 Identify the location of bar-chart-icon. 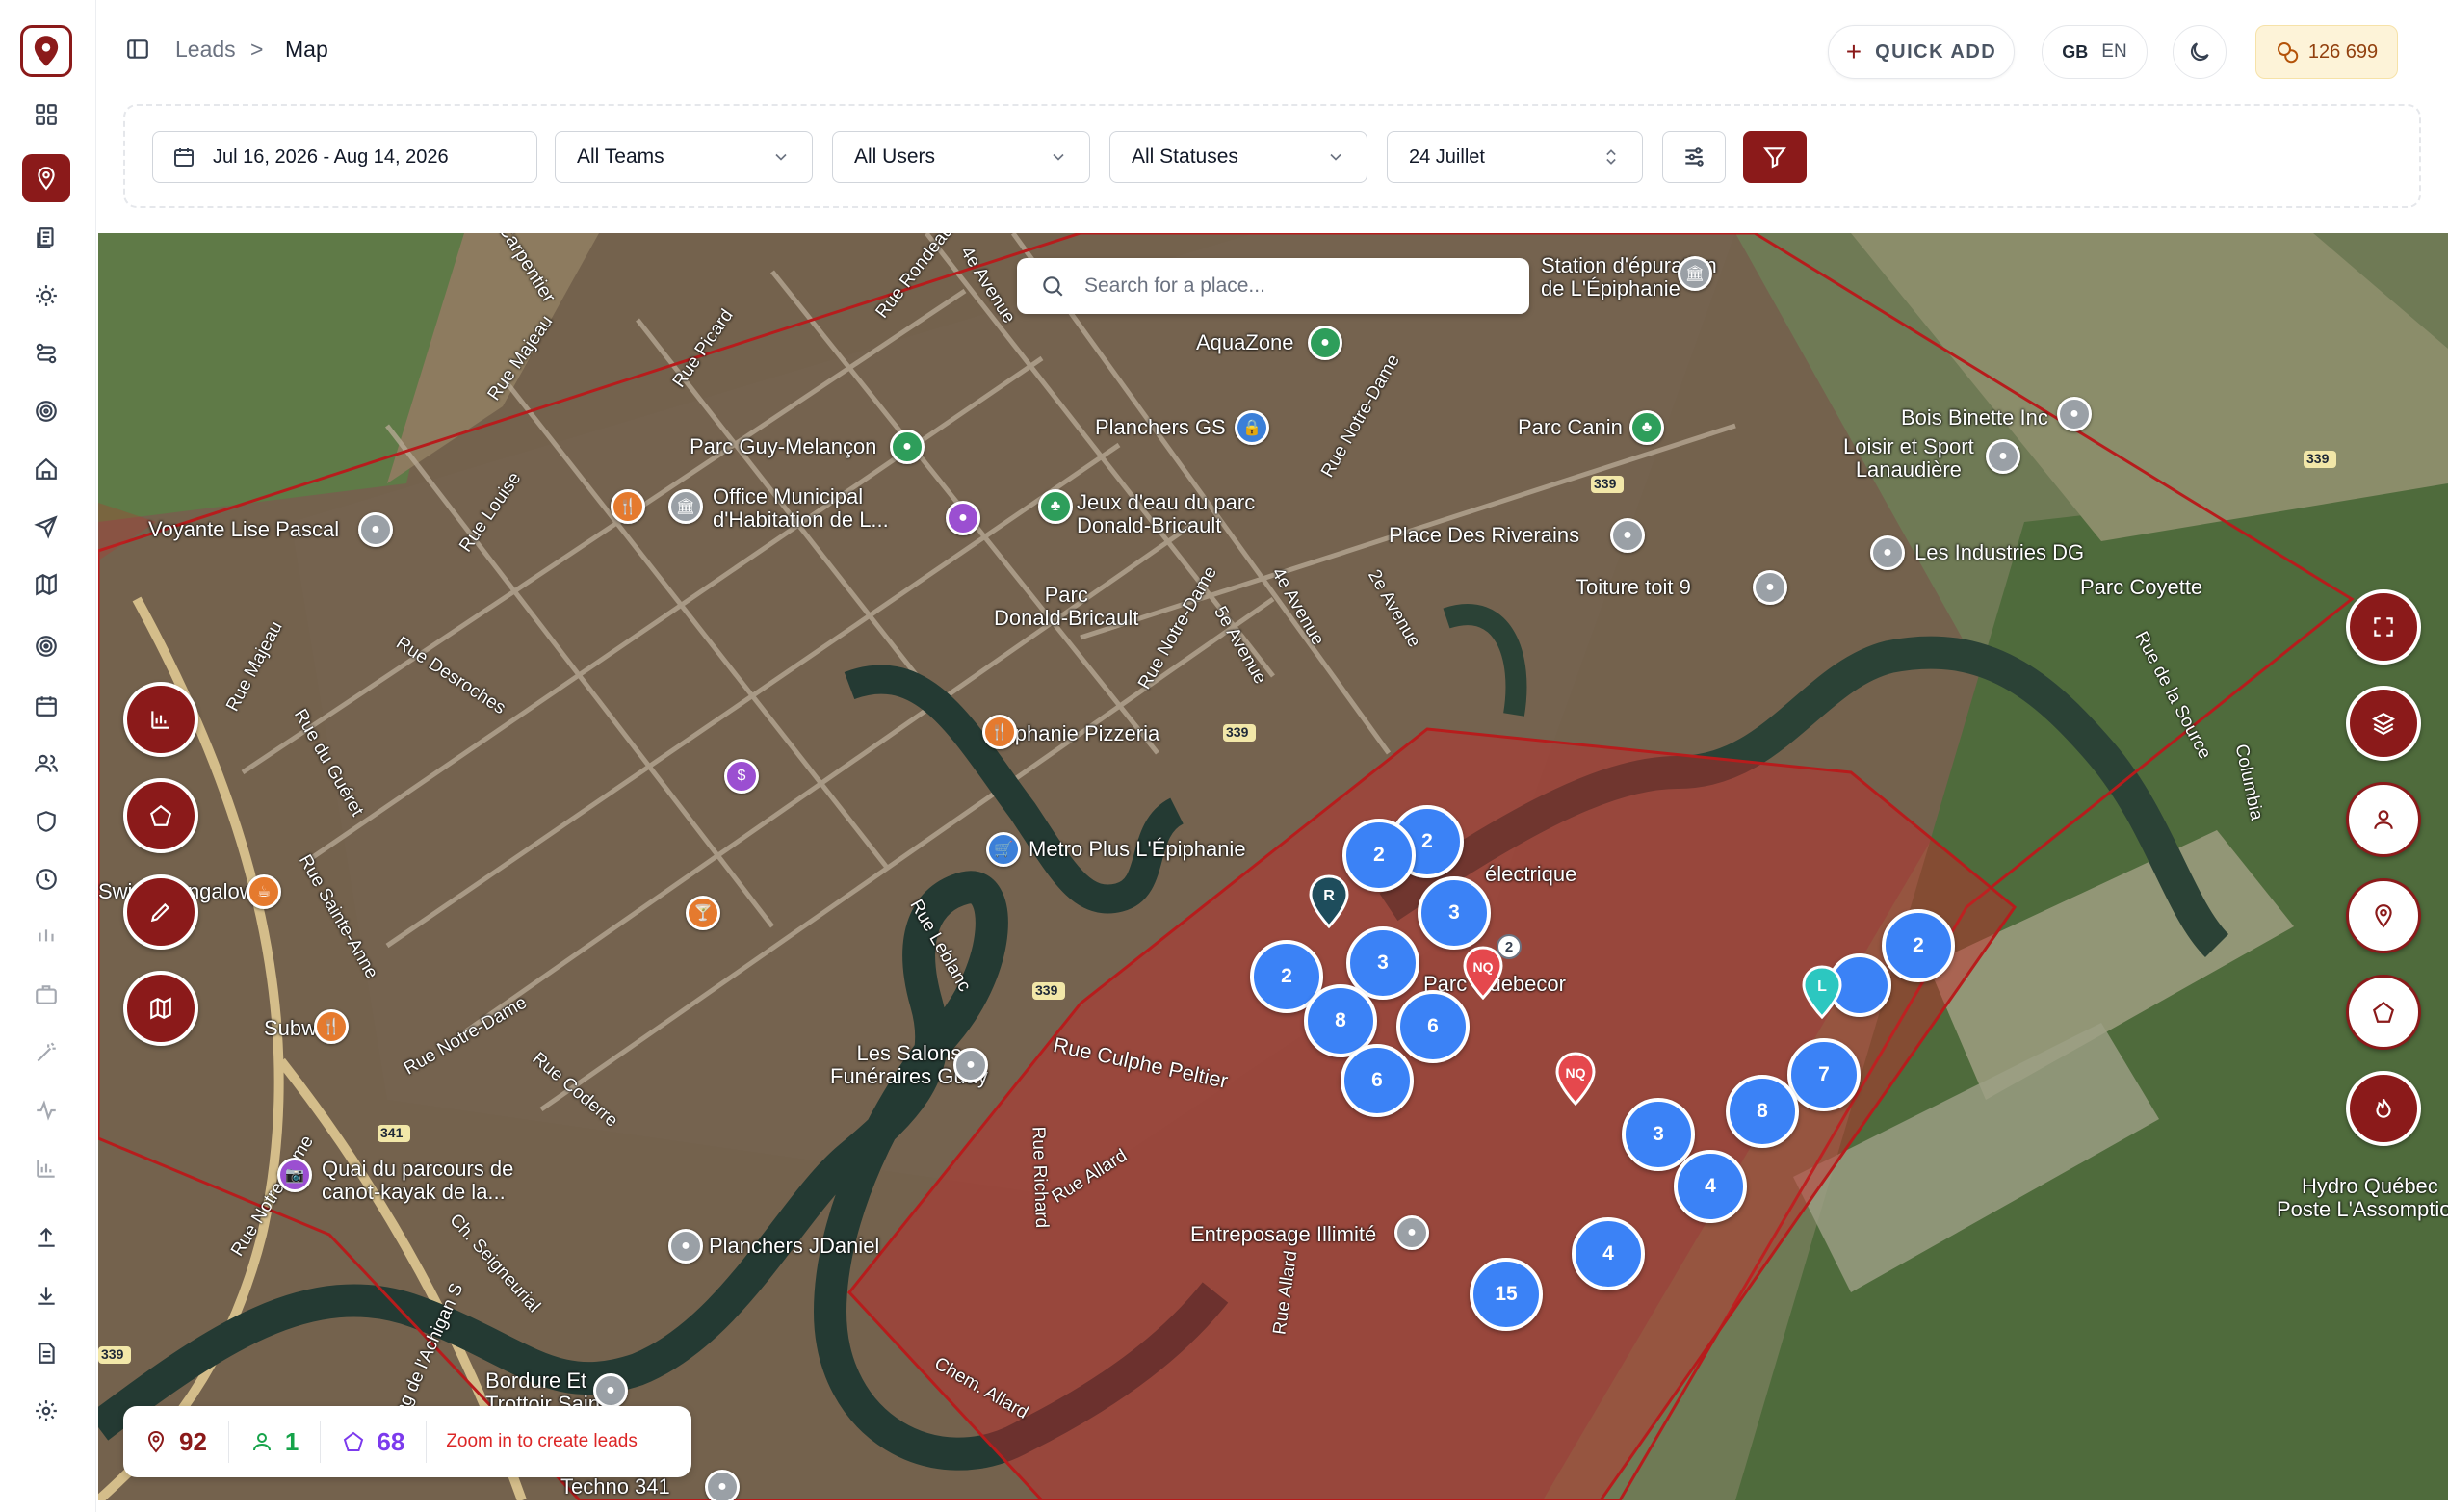
(46, 1168).